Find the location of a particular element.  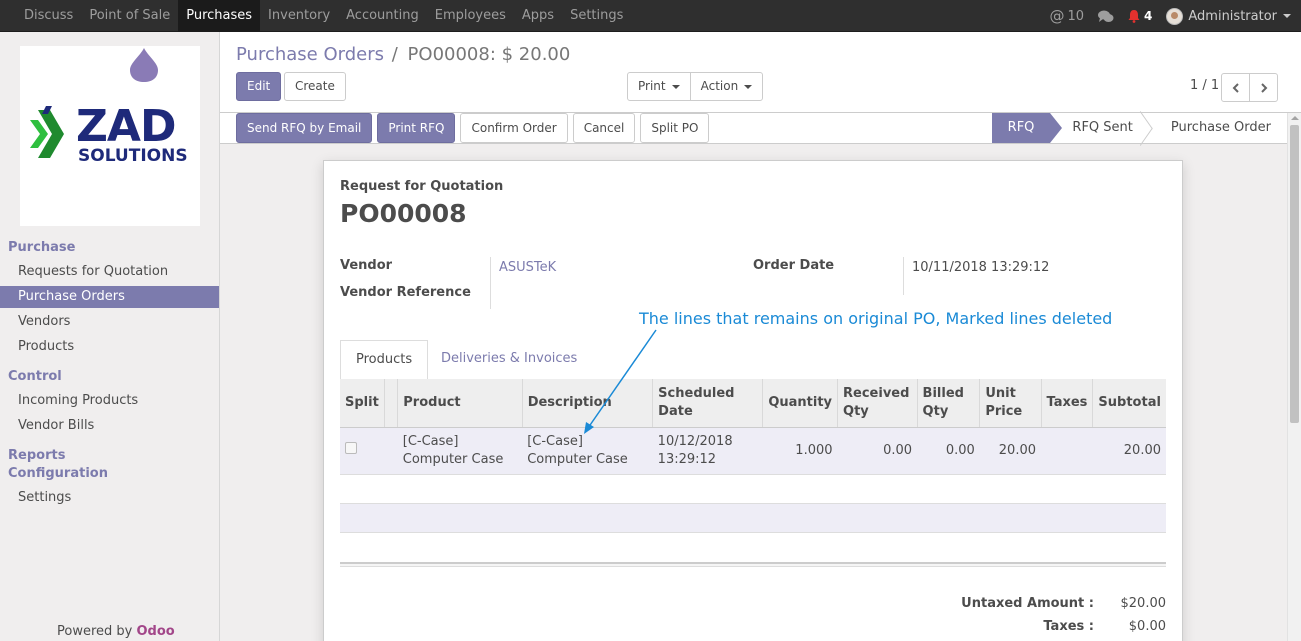

split-cell is located at coordinates (362, 451).